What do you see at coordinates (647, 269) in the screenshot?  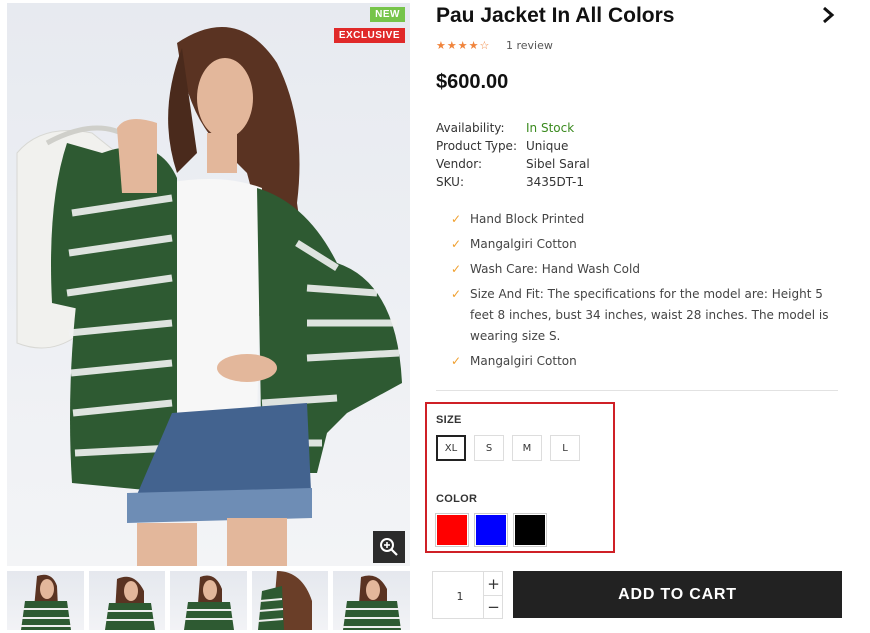 I see `feature-item: ✓ Wash Care: Hand Wash Cold` at bounding box center [647, 269].